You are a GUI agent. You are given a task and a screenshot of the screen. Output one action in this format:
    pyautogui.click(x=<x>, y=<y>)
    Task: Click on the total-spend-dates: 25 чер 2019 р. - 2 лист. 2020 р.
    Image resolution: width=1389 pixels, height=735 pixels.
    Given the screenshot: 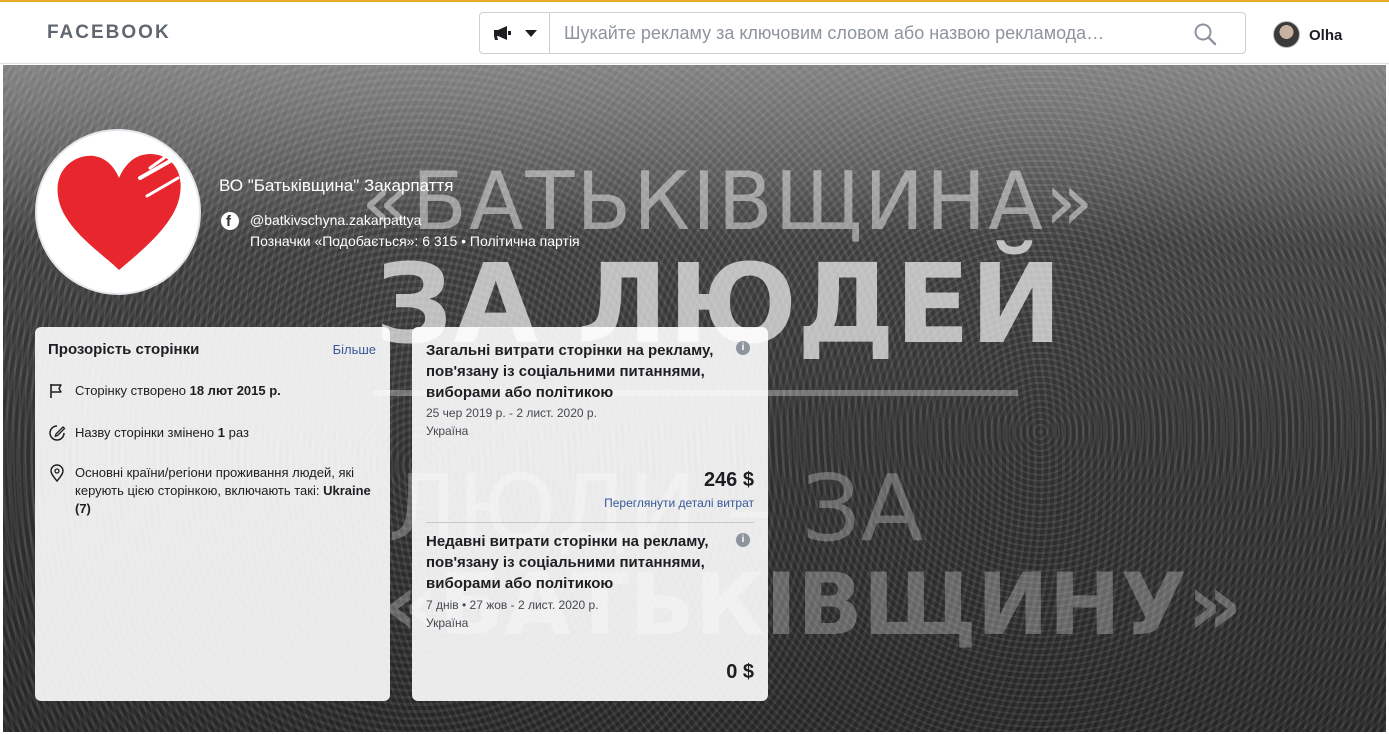 What is the action you would take?
    pyautogui.click(x=511, y=413)
    